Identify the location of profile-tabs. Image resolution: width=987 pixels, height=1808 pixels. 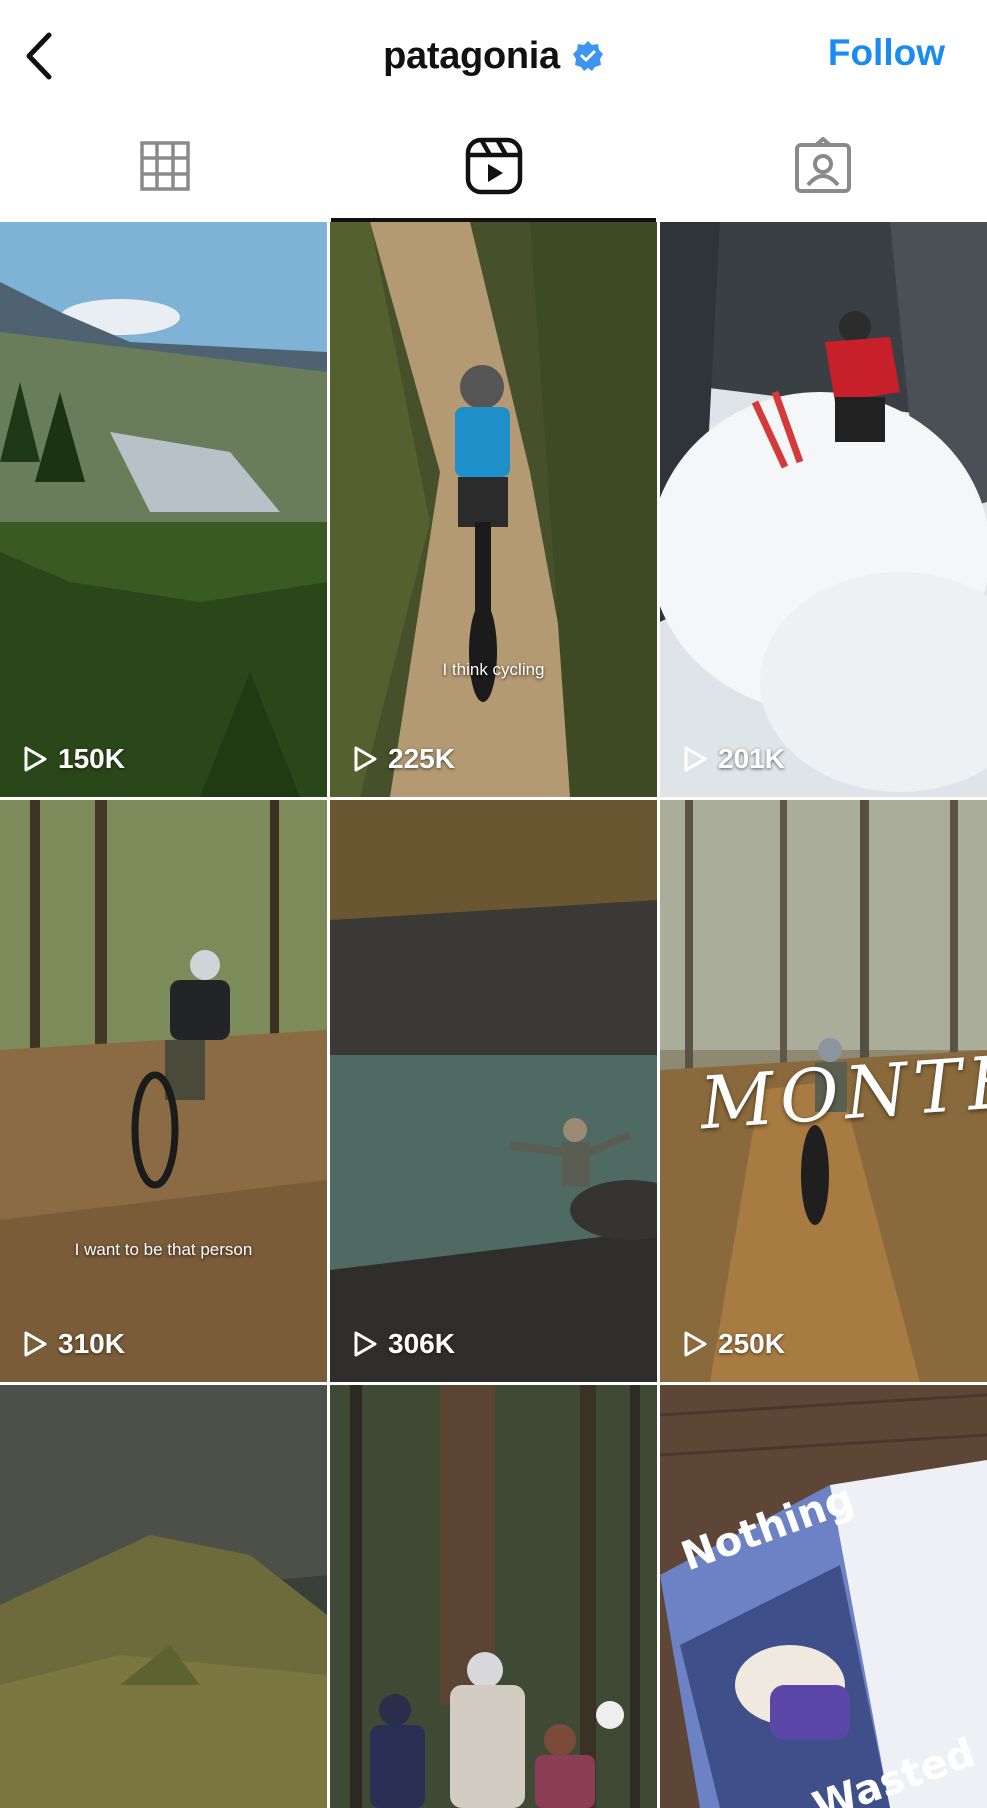
(493, 166).